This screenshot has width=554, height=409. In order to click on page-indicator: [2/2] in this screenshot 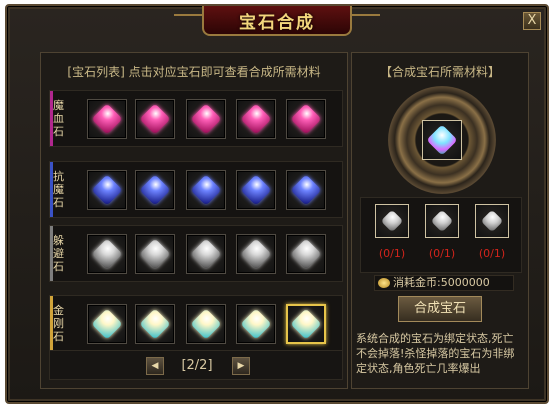, I will do `click(197, 365)`.